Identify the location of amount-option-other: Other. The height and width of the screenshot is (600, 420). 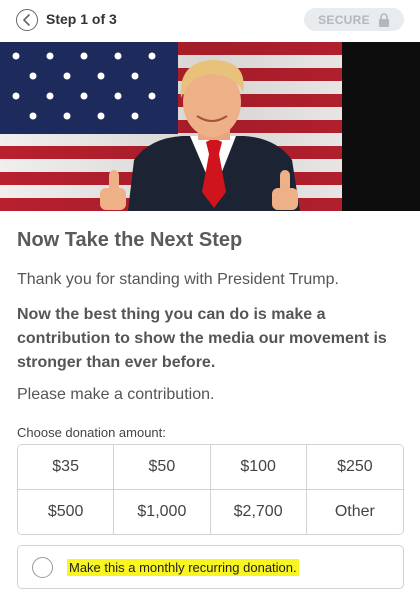
(354, 511).